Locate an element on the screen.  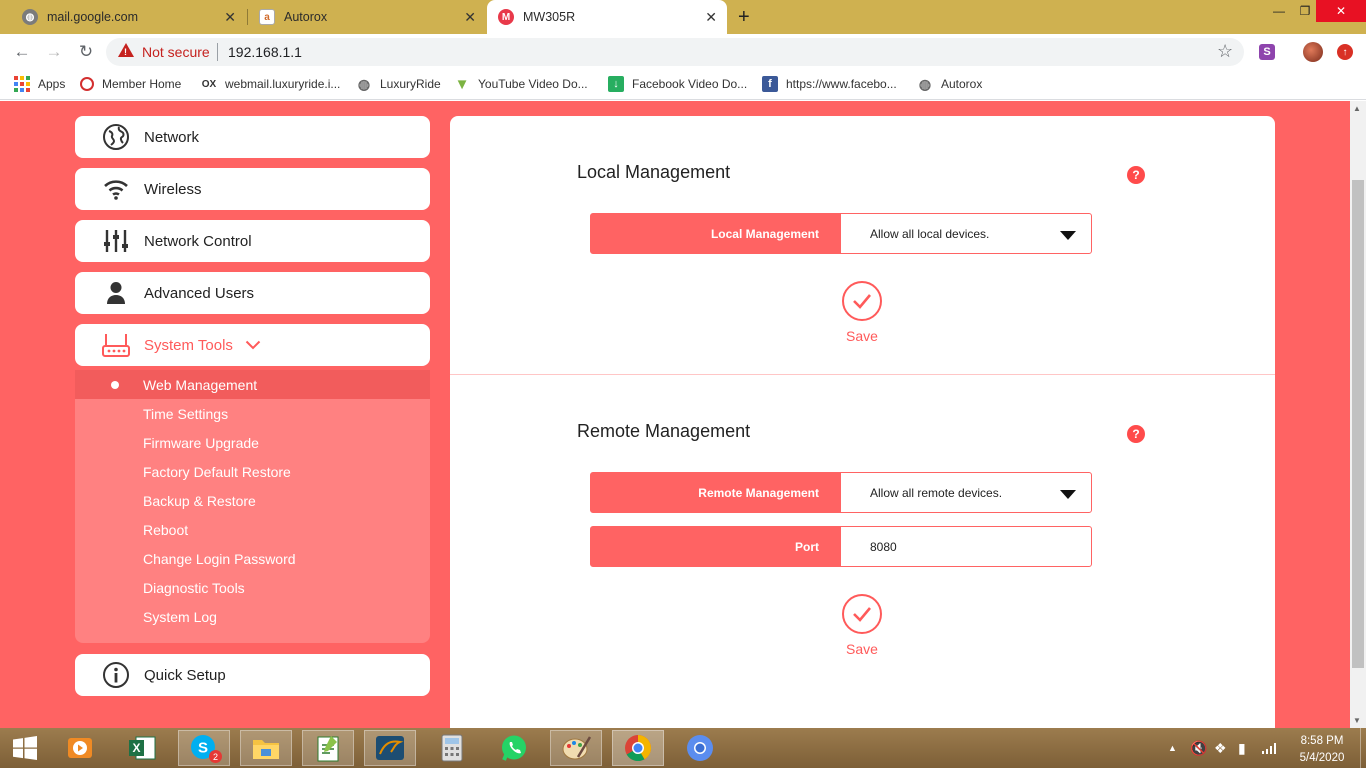
submenu-item-label: Web Management is located at coordinates (200, 384).